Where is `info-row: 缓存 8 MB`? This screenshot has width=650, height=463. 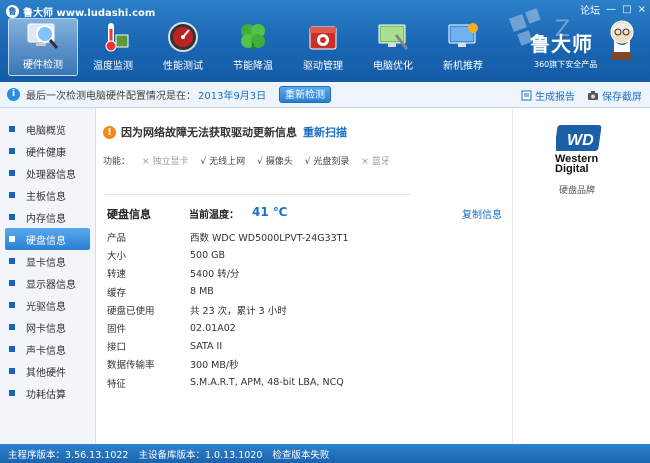 info-row: 缓存 8 MB is located at coordinates (304, 292).